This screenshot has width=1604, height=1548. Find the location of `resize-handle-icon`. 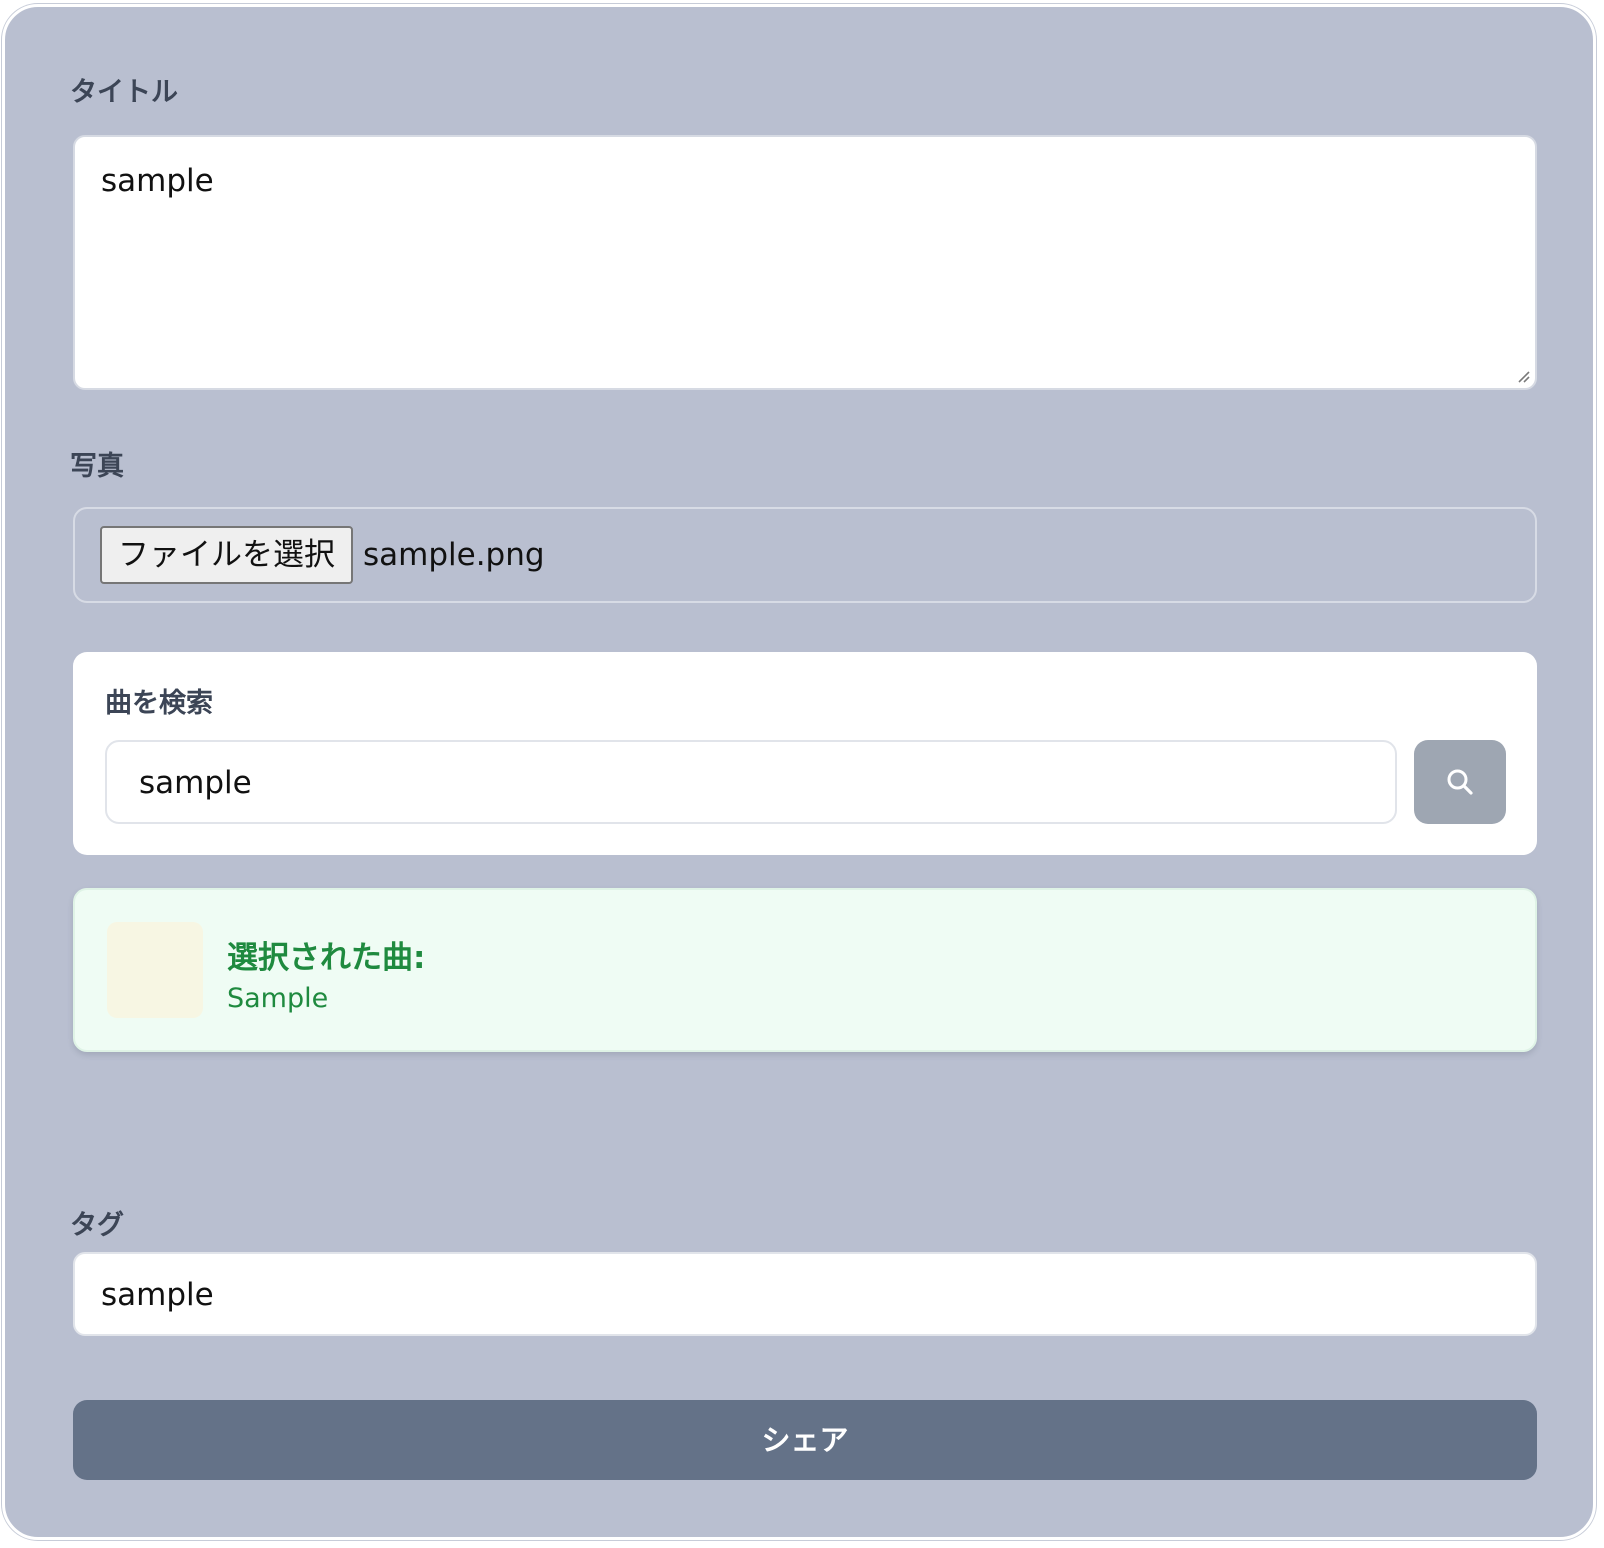

resize-handle-icon is located at coordinates (1523, 376).